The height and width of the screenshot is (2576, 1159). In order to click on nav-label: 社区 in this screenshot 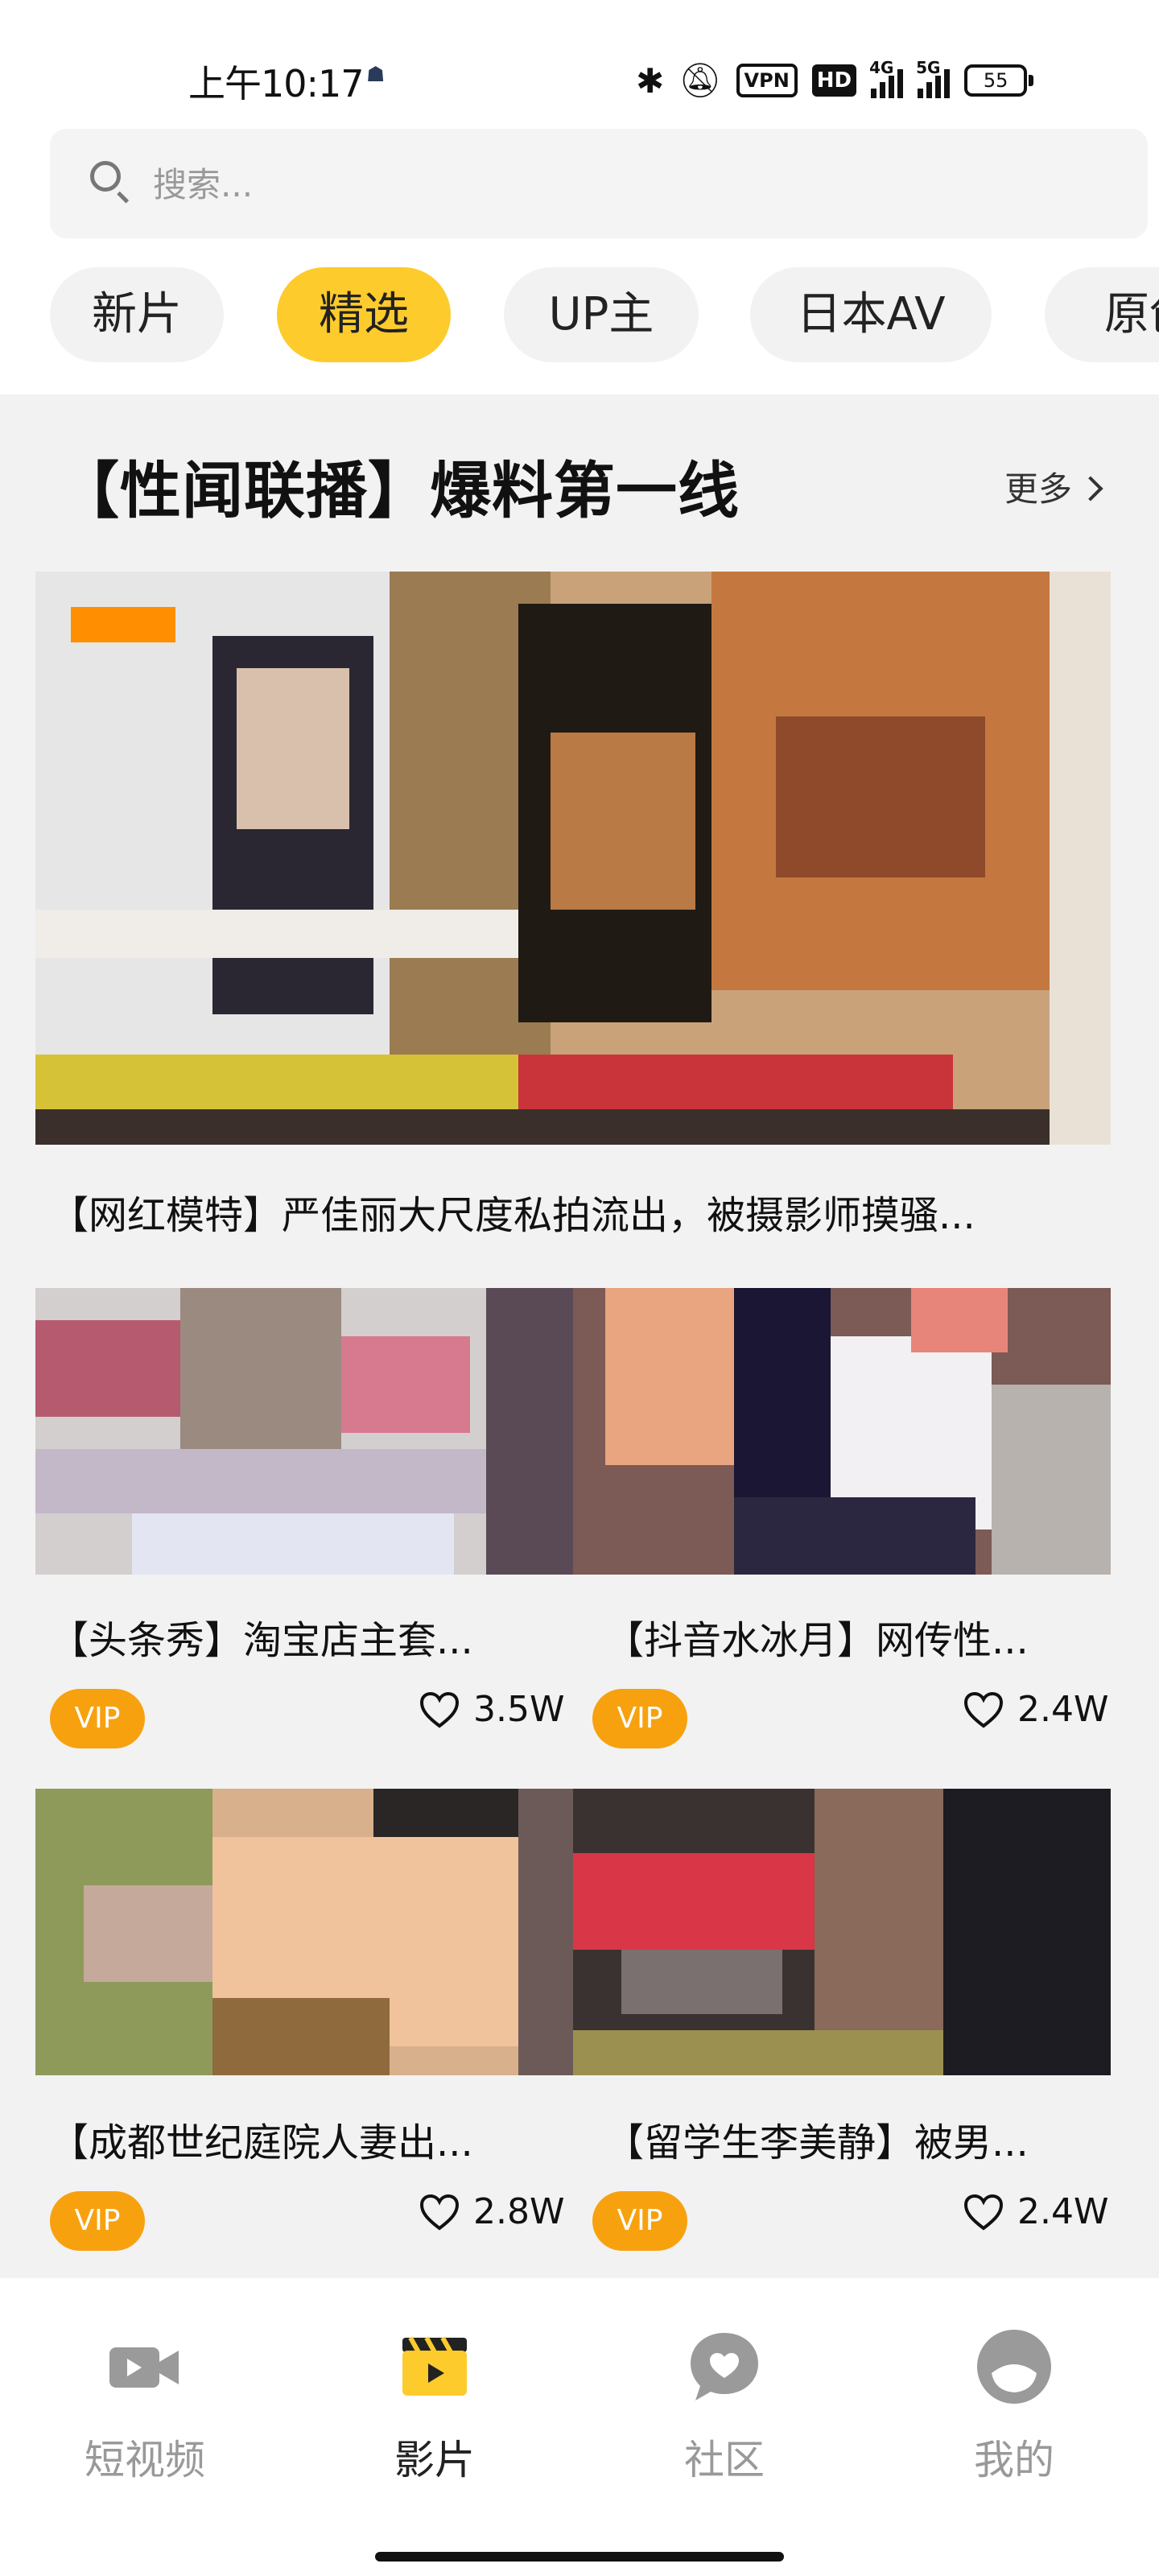, I will do `click(724, 2460)`.